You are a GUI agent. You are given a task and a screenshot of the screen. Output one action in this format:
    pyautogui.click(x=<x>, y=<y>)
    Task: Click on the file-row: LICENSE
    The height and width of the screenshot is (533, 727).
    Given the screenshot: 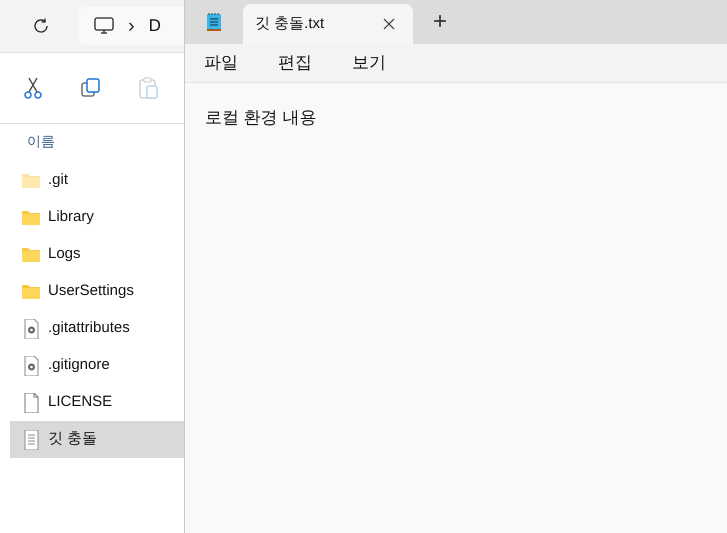 What is the action you would take?
    pyautogui.click(x=97, y=402)
    